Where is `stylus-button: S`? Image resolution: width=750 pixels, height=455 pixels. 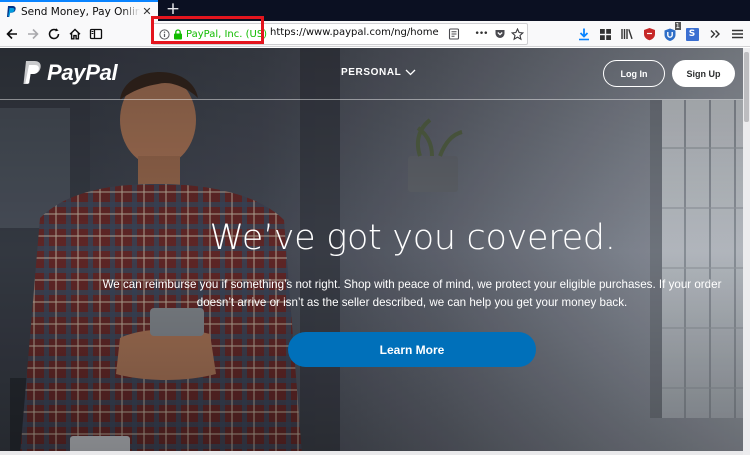 stylus-button: S is located at coordinates (692, 34).